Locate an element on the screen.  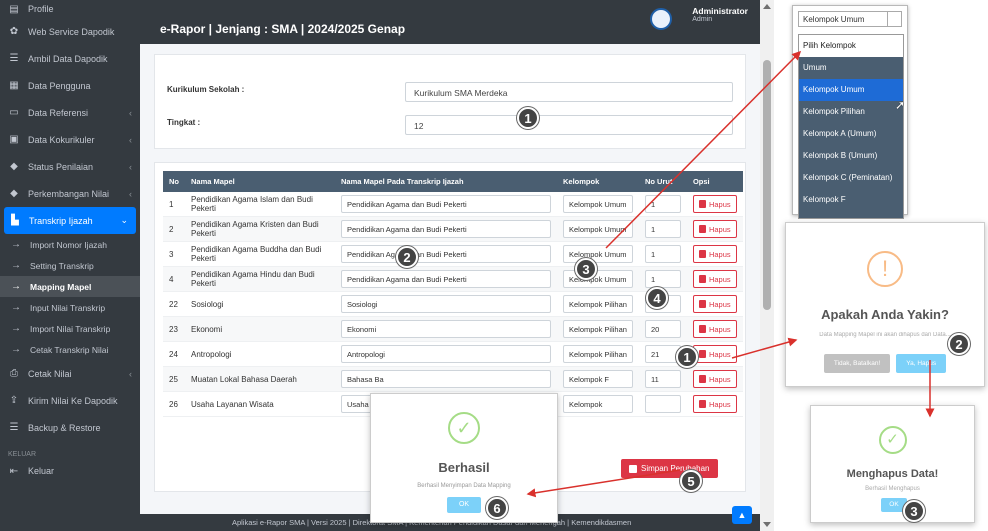
confirm-title: Apakah Anda Yakin? is located at coordinates (885, 314).